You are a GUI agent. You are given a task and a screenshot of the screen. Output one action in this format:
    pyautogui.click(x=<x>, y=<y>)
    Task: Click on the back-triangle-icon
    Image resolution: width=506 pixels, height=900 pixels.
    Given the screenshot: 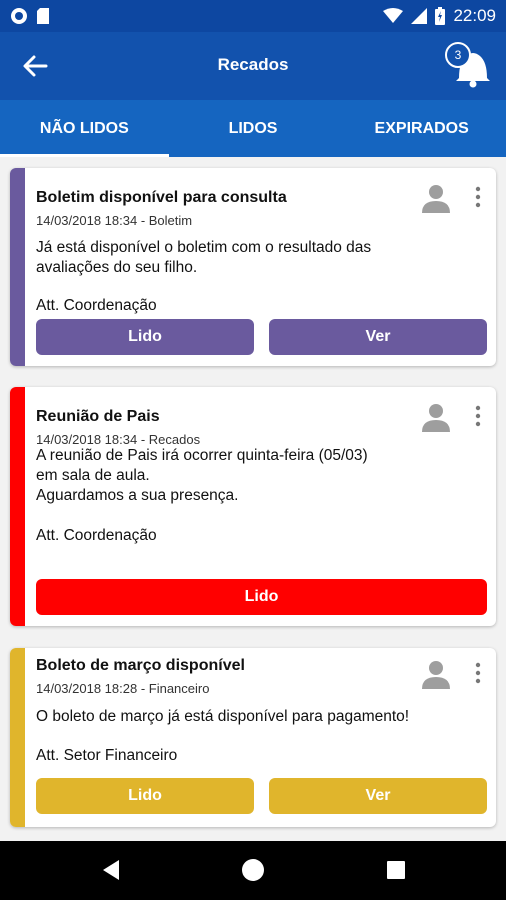 What is the action you would take?
    pyautogui.click(x=111, y=870)
    